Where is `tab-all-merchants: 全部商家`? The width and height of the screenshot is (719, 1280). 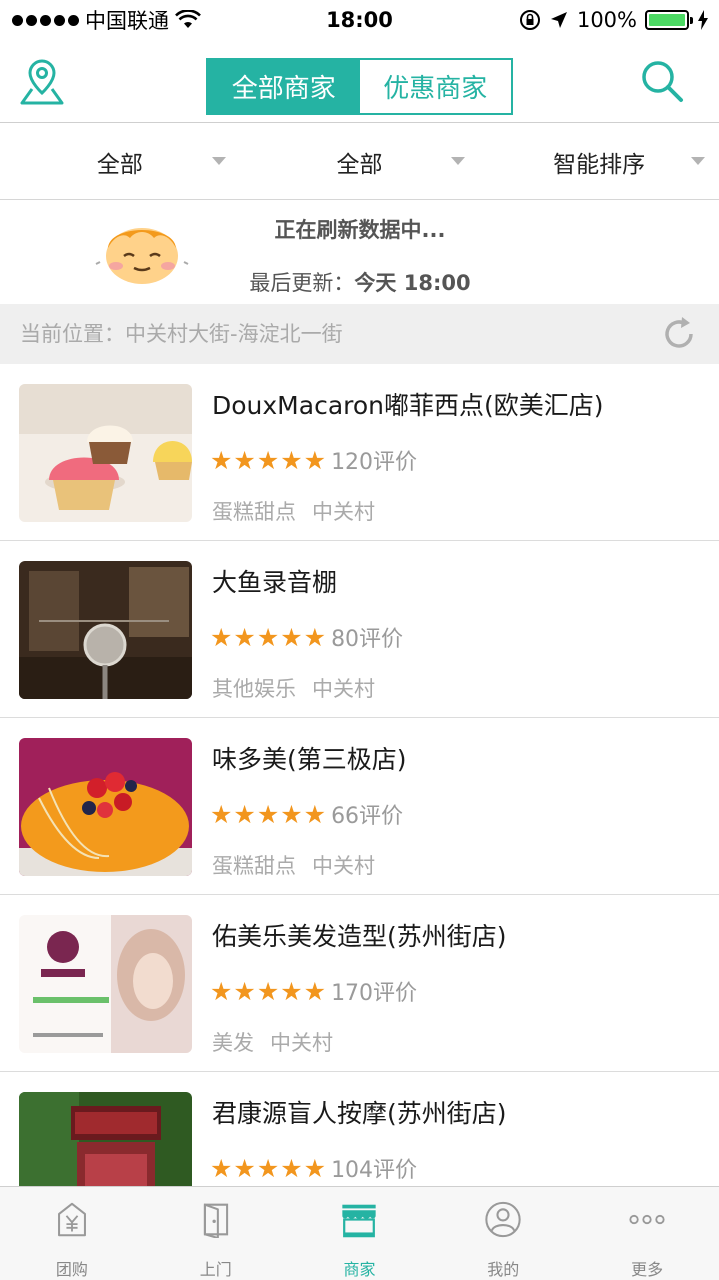
tab-all-merchants: 全部商家 is located at coordinates (284, 86).